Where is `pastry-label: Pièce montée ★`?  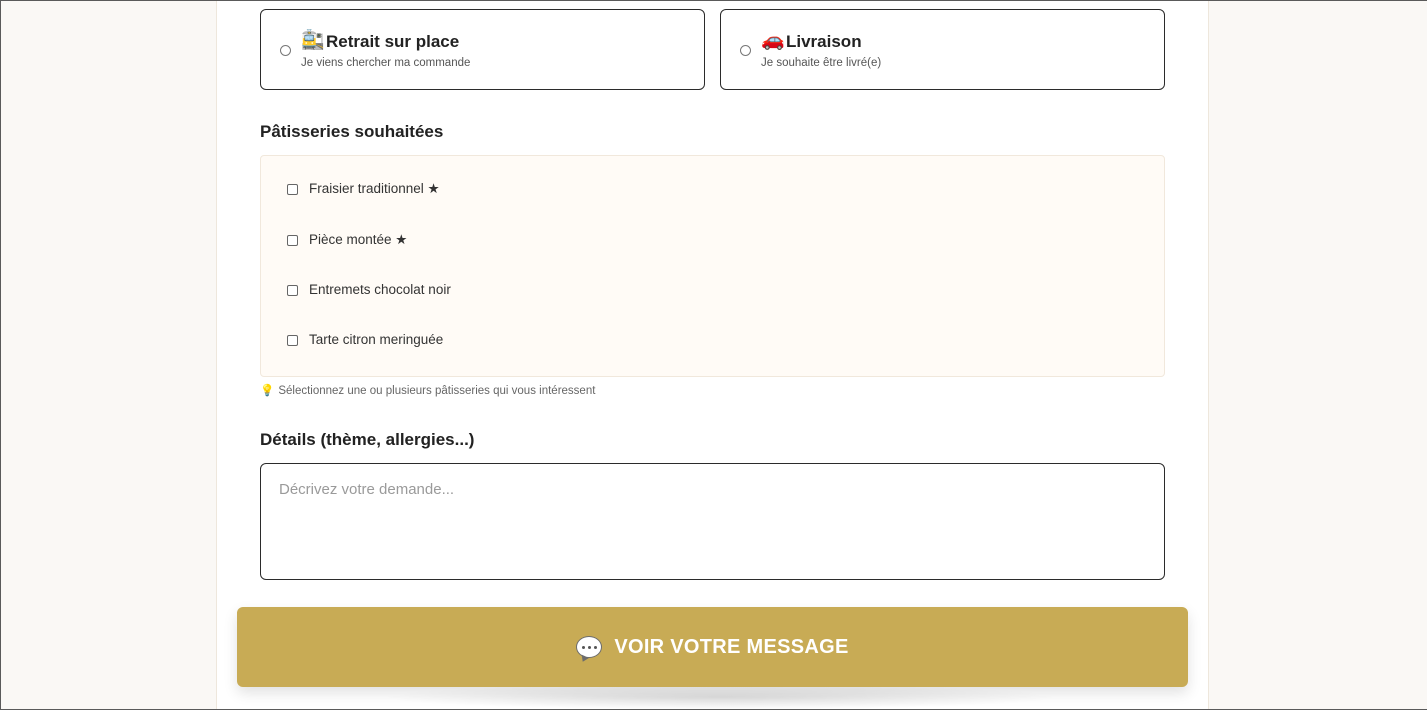
pastry-label: Pièce montée ★ is located at coordinates (358, 239).